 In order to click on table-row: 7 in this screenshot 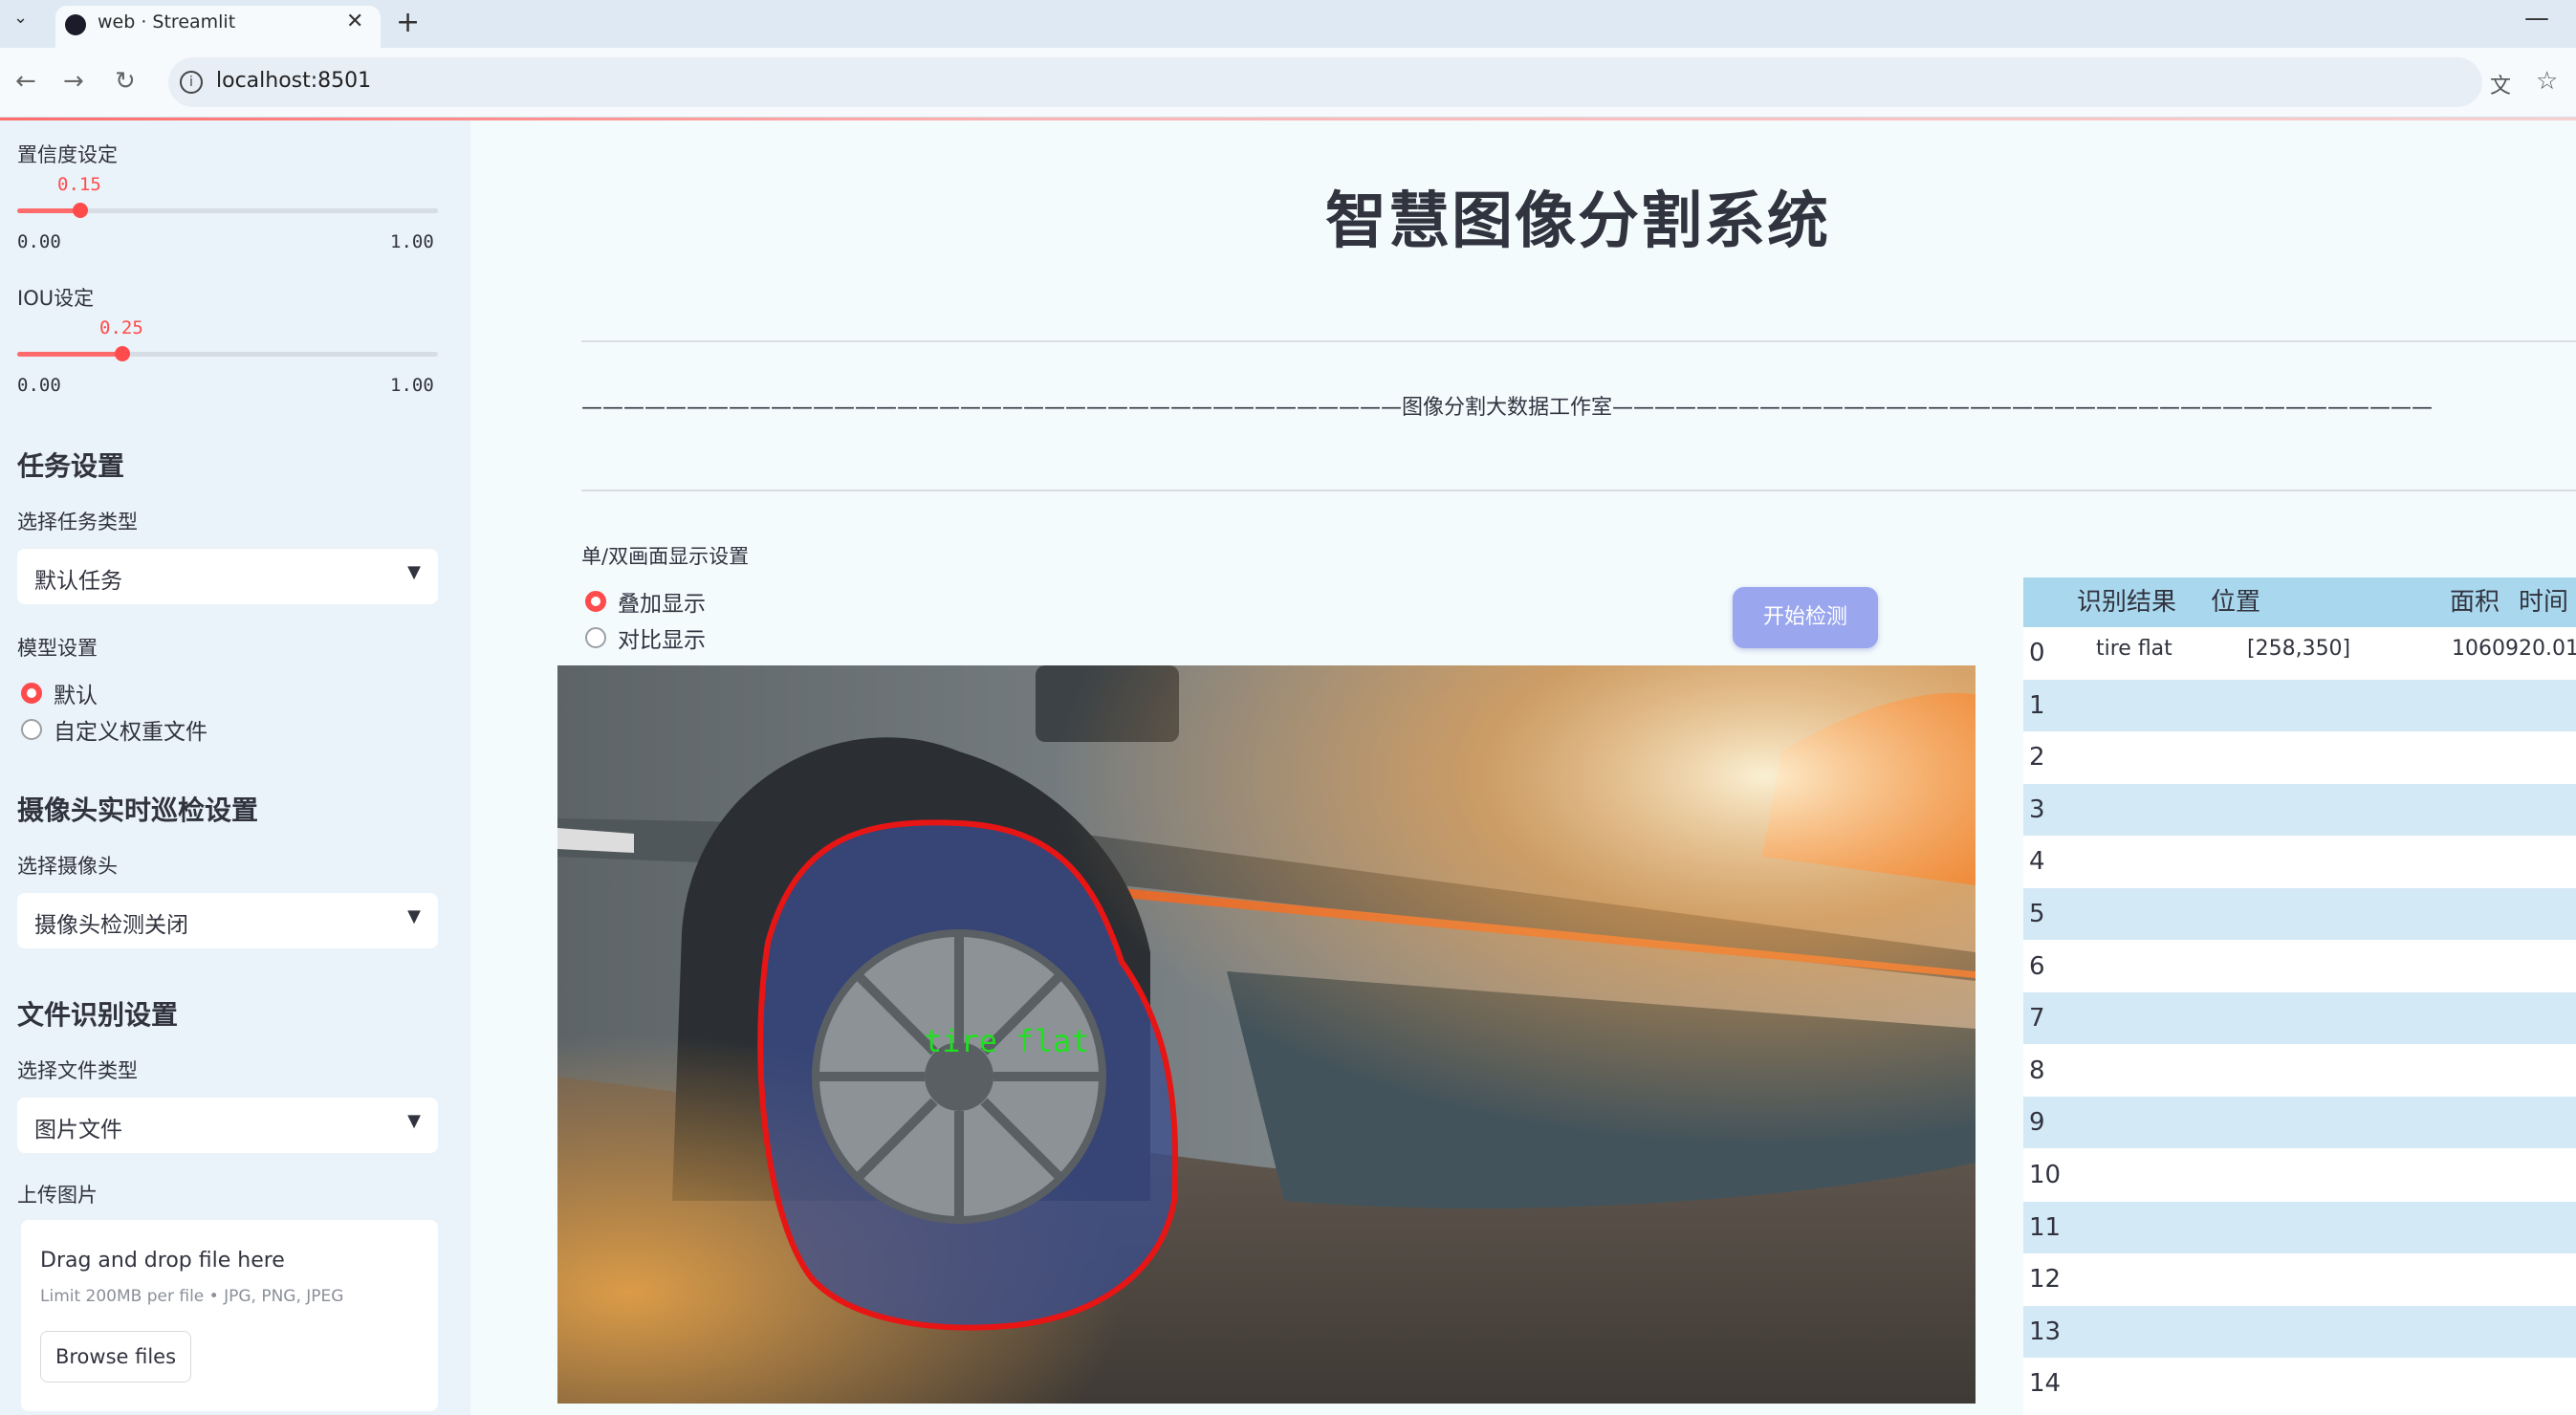, I will do `click(2299, 1019)`.